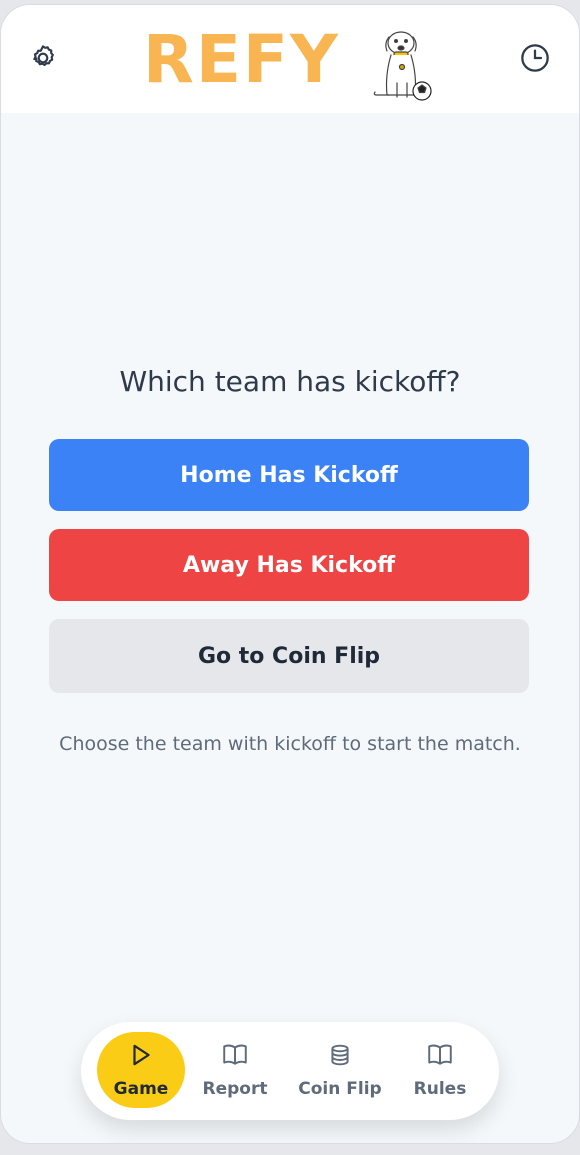  I want to click on play-icon, so click(141, 1057).